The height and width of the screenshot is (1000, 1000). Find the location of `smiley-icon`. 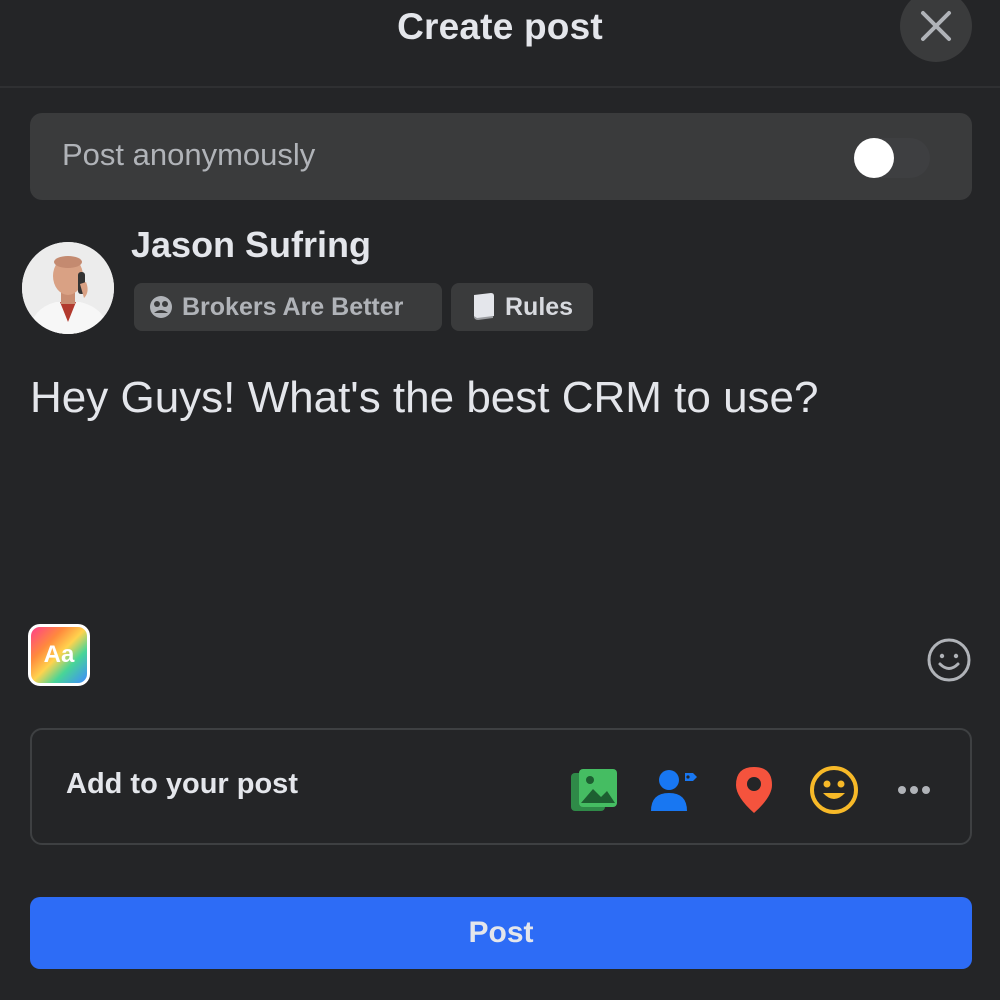

smiley-icon is located at coordinates (949, 660).